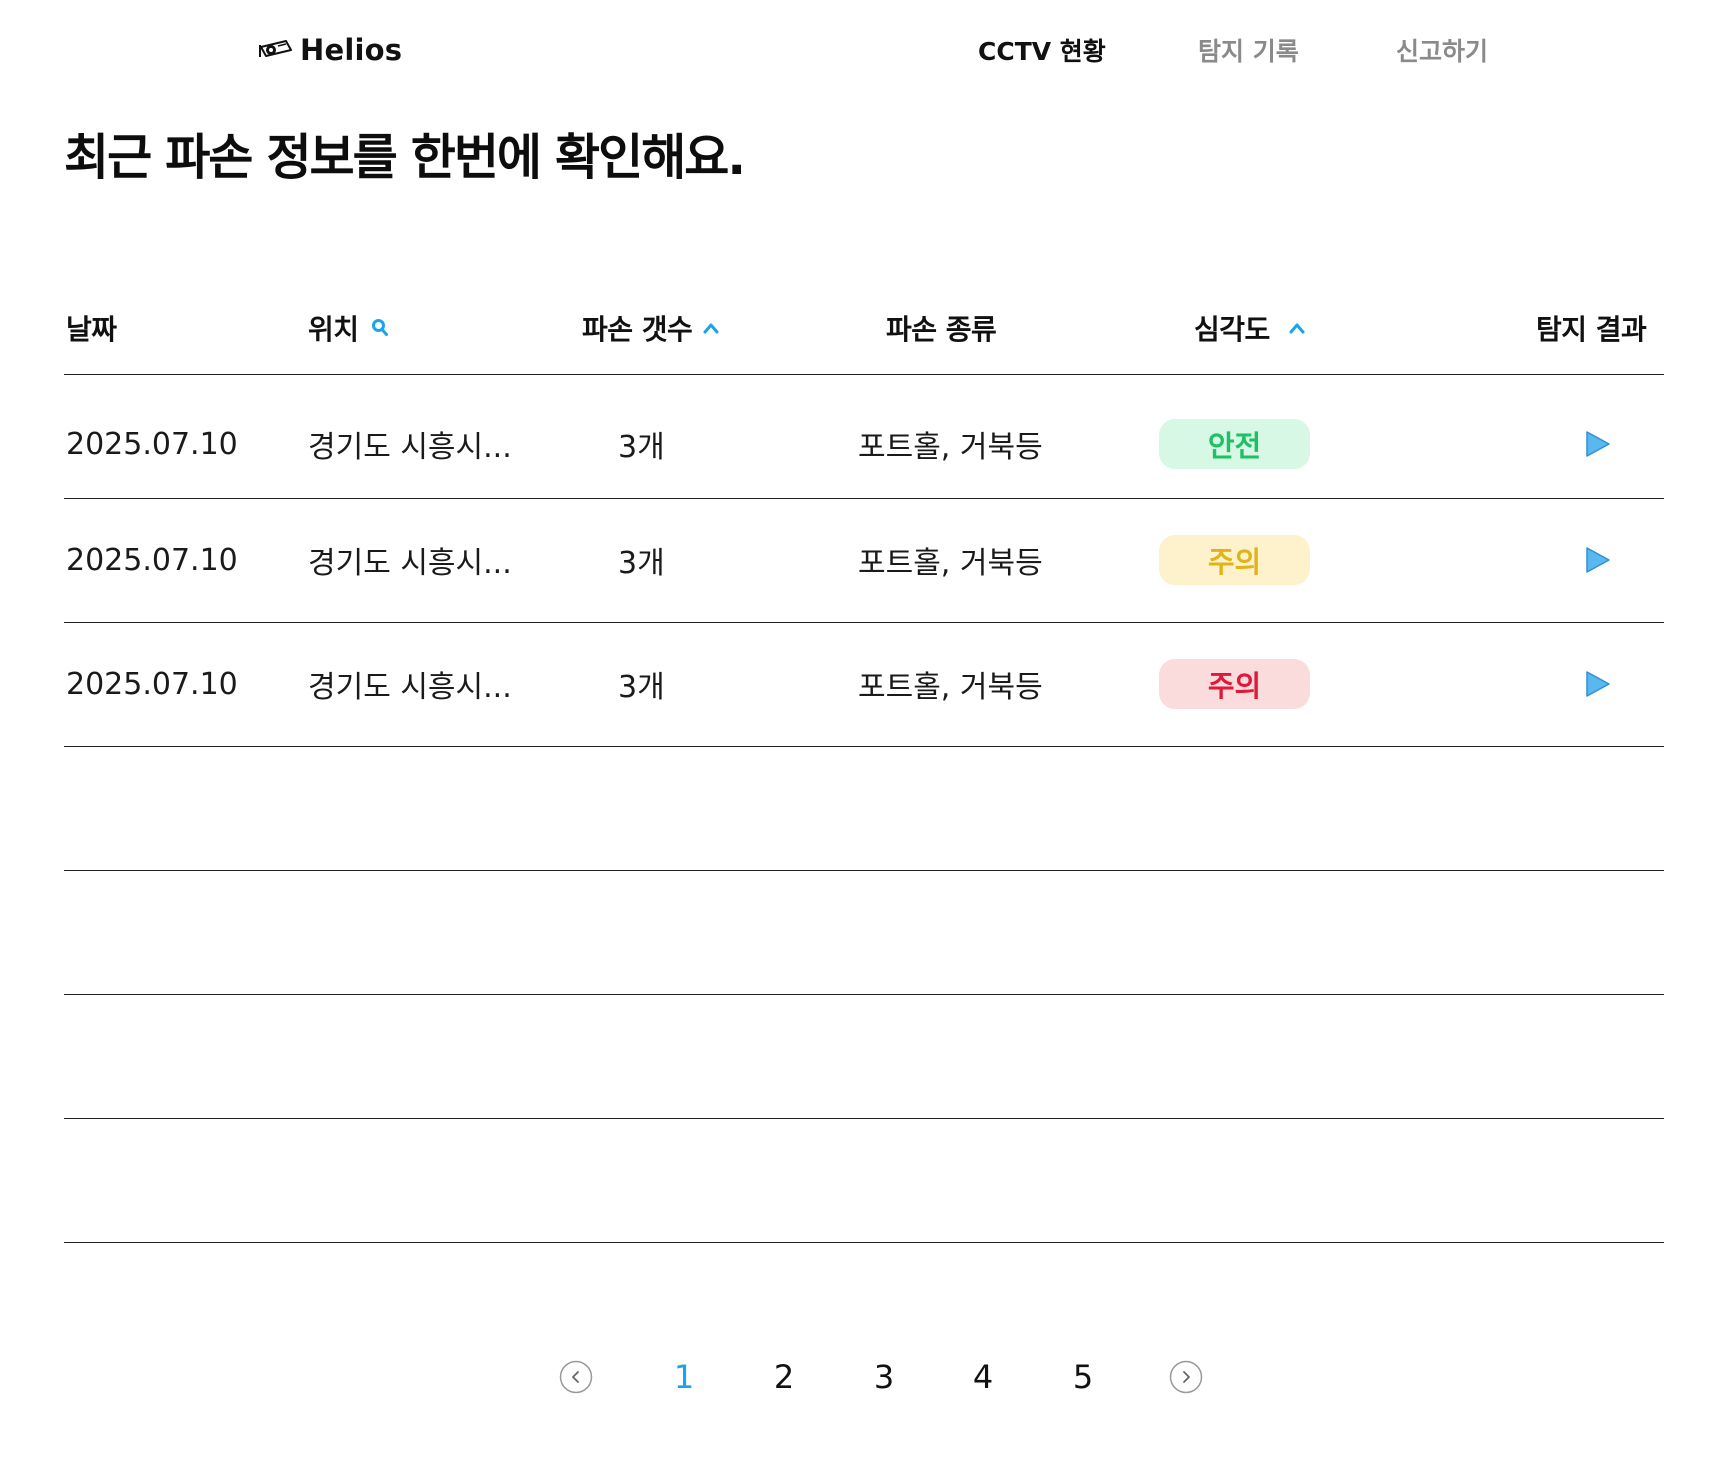 This screenshot has height=1470, width=1728. Describe the element at coordinates (1186, 1377) in the screenshot. I see `chevron-right-circle-icon` at that location.